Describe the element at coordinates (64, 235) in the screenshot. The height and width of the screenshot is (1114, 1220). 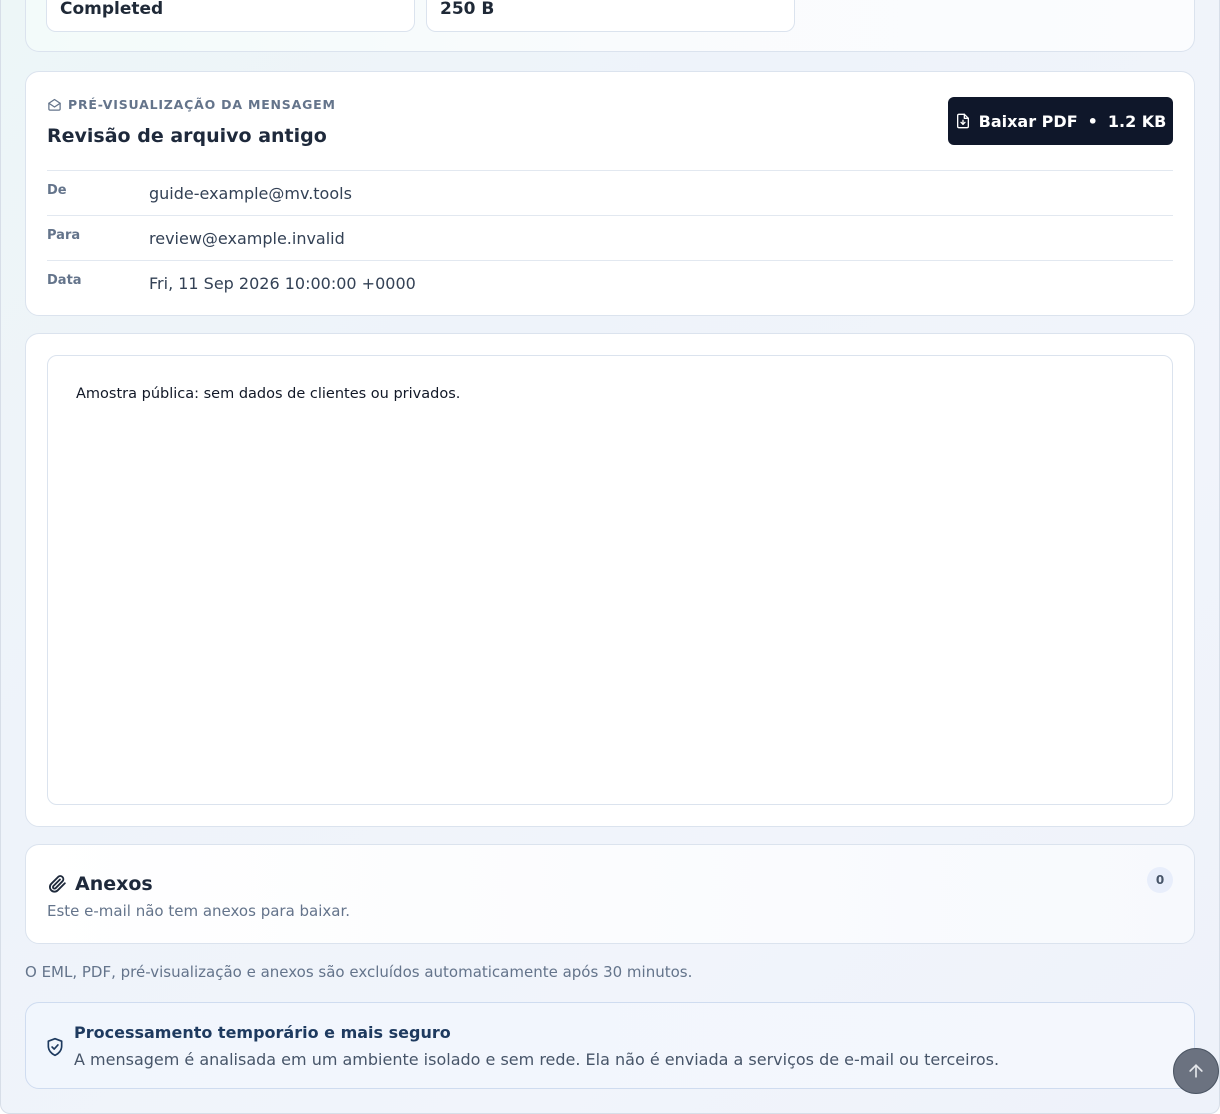
I see `meta-to-key: Para` at that location.